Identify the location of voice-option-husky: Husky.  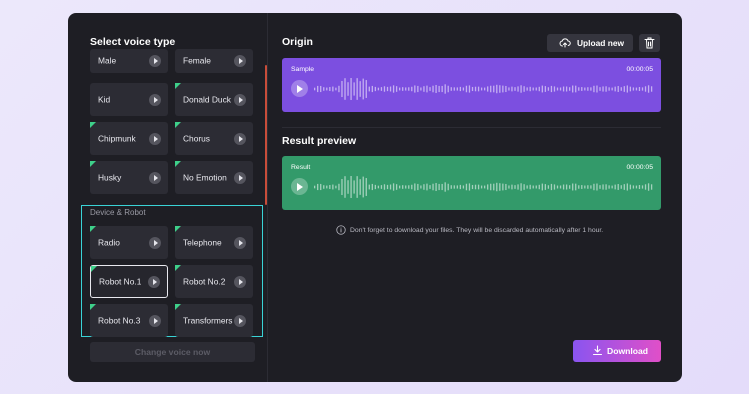
(129, 177).